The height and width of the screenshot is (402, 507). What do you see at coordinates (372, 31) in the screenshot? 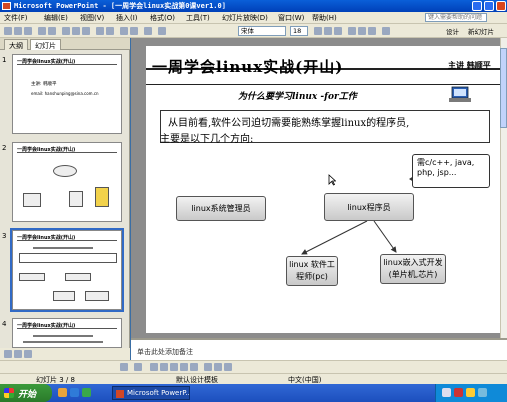
I see `align-right-icon` at bounding box center [372, 31].